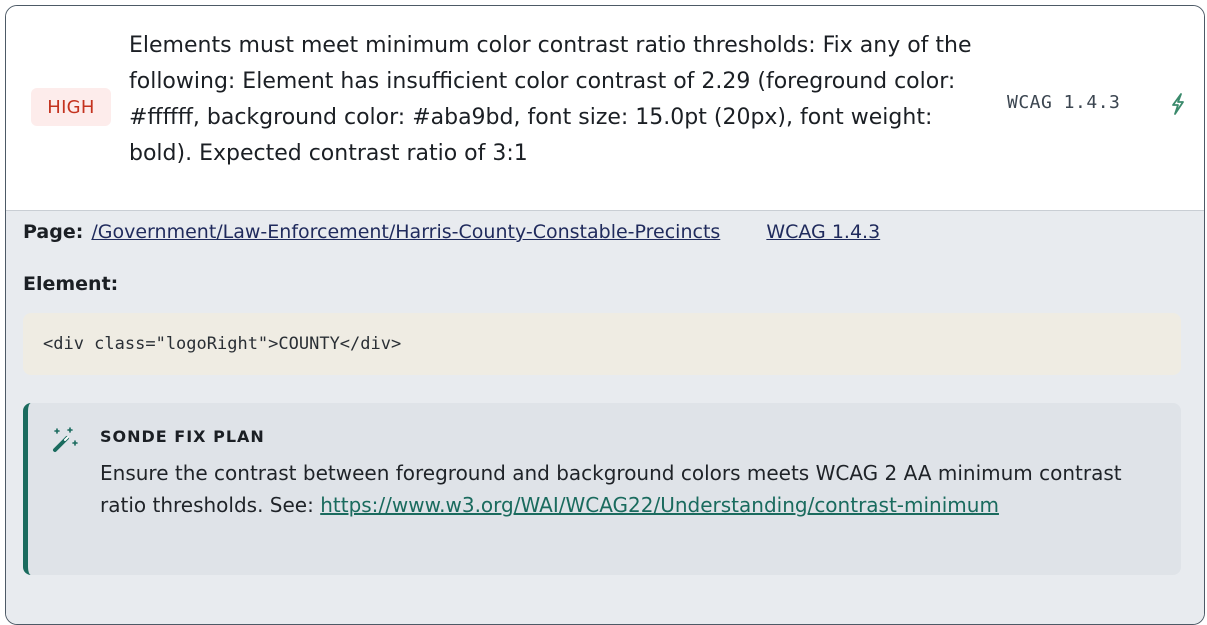 This screenshot has height=625, width=1207. What do you see at coordinates (53, 232) in the screenshot?
I see `page-label: Page:` at bounding box center [53, 232].